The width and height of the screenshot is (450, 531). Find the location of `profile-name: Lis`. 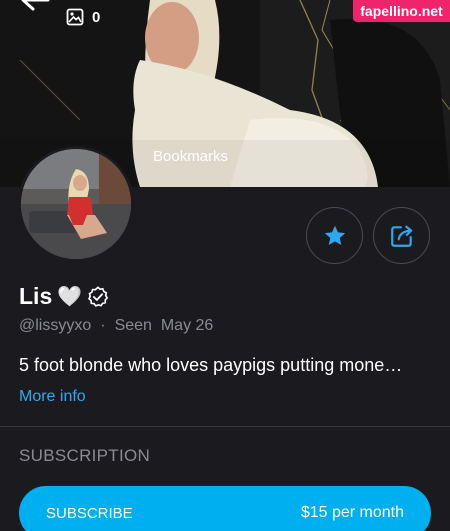

profile-name: Lis is located at coordinates (36, 296).